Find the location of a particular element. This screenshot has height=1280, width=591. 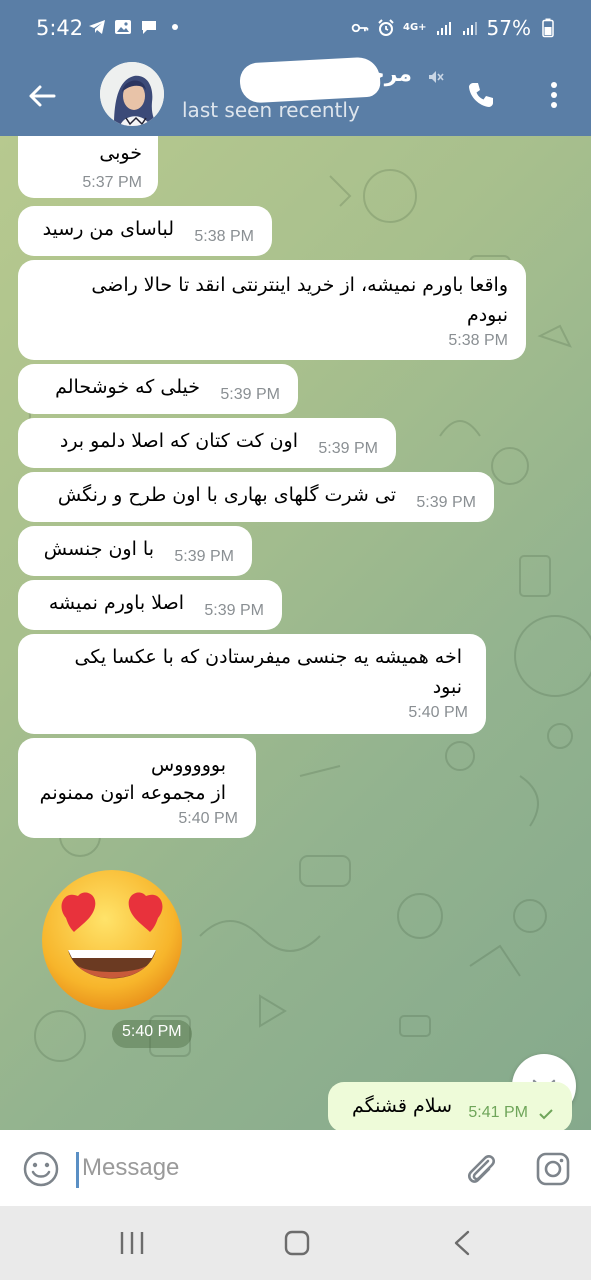

smiley-icon is located at coordinates (41, 1169).